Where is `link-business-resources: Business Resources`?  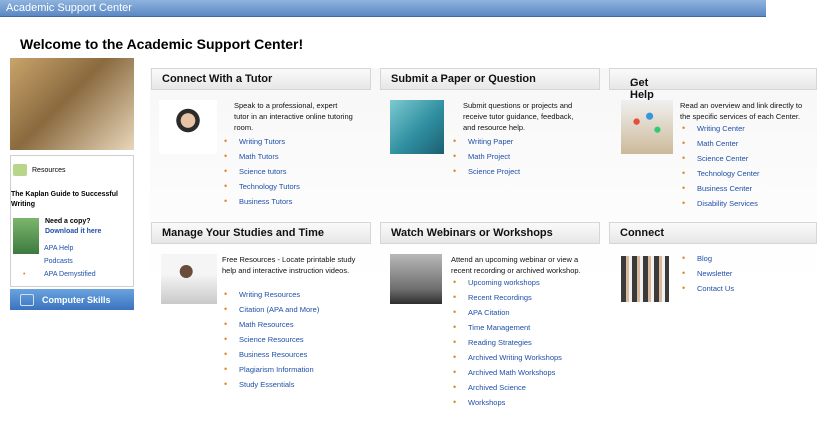 link-business-resources: Business Resources is located at coordinates (271, 356).